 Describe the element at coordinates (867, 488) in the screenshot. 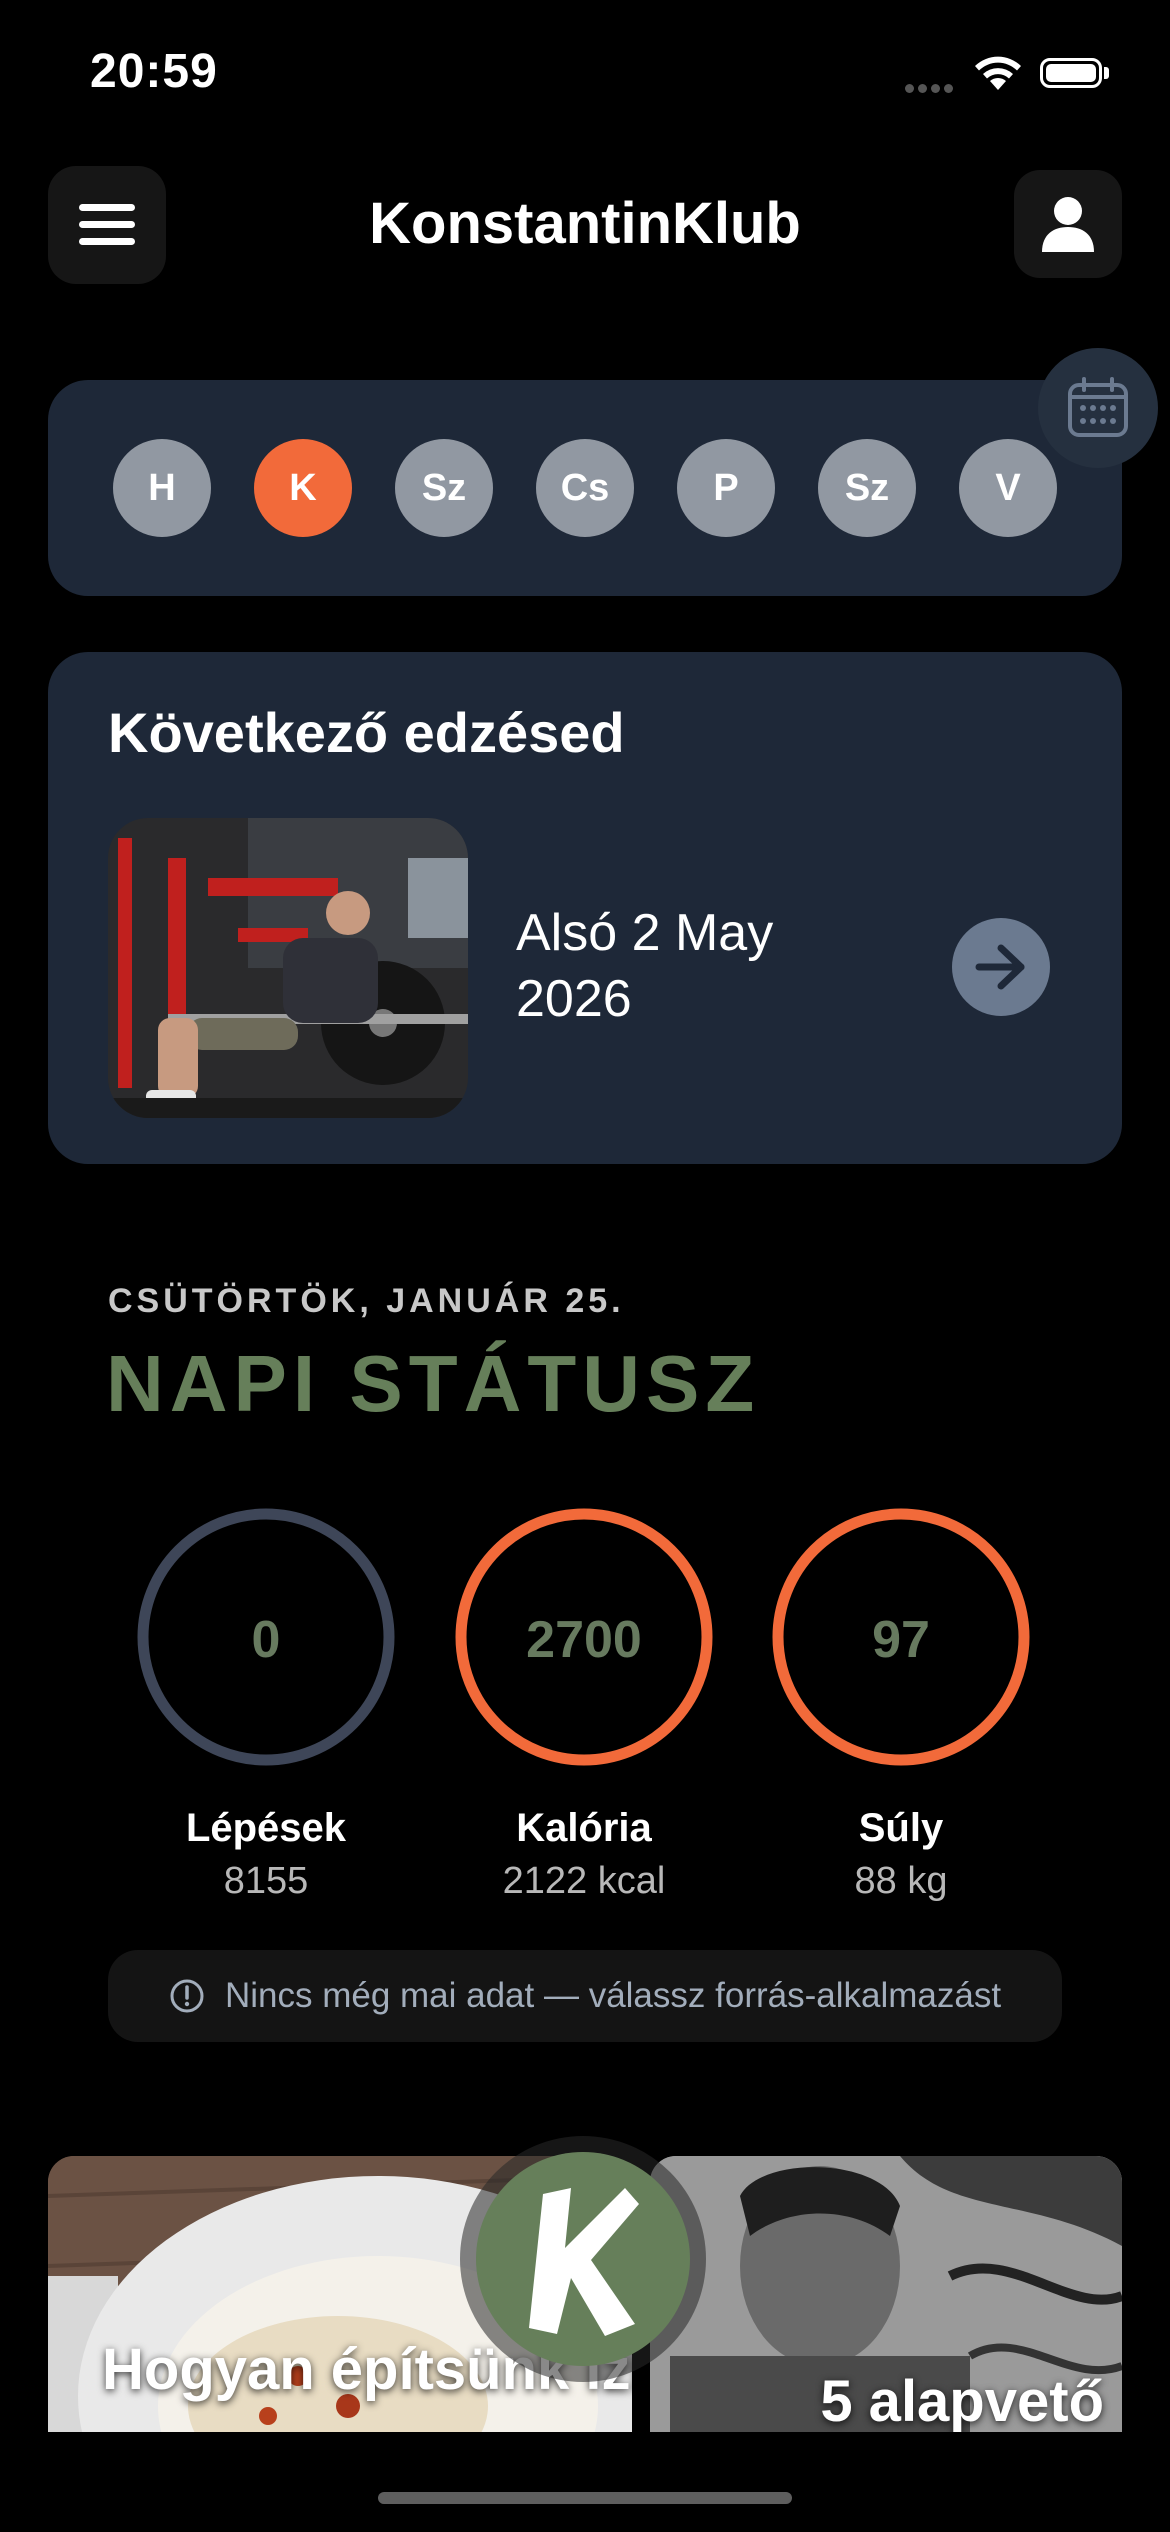

I see `day-saturday: Sz` at that location.